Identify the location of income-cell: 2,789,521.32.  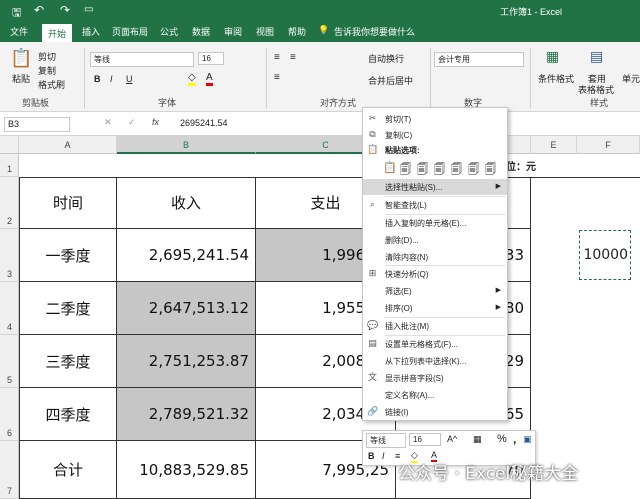
(186, 414).